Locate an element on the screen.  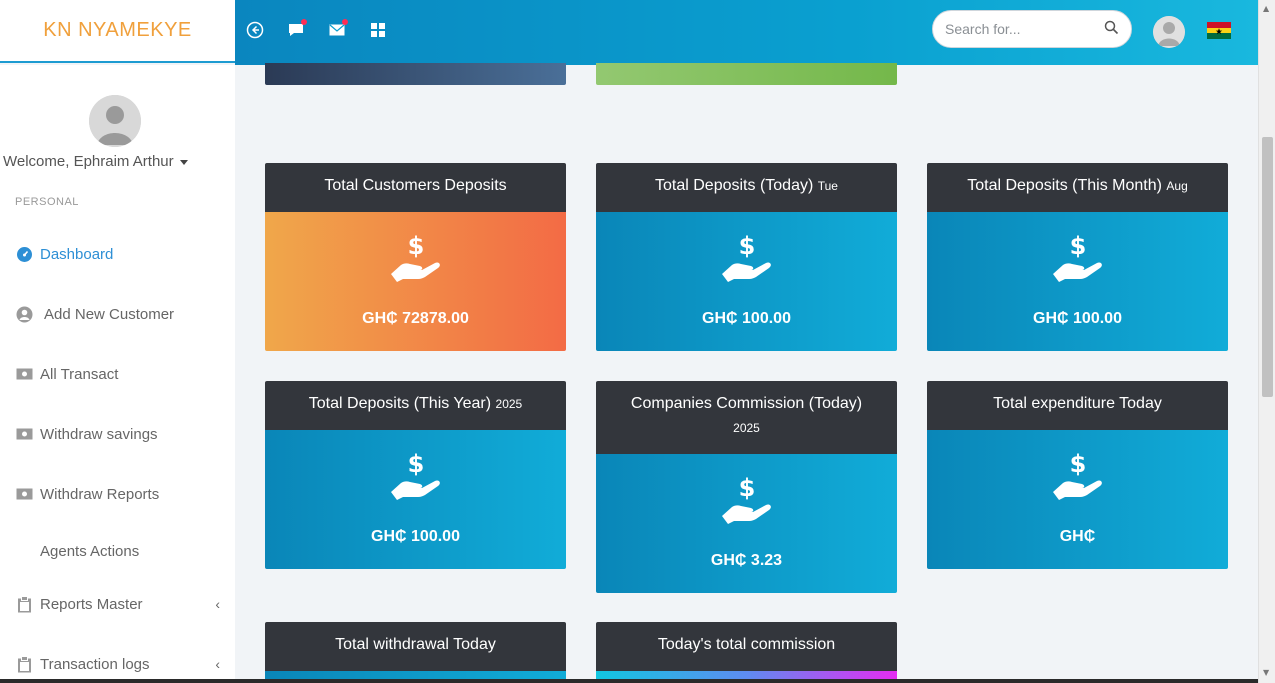
brand-logo: KN NYAMEKYE is located at coordinates (117, 31).